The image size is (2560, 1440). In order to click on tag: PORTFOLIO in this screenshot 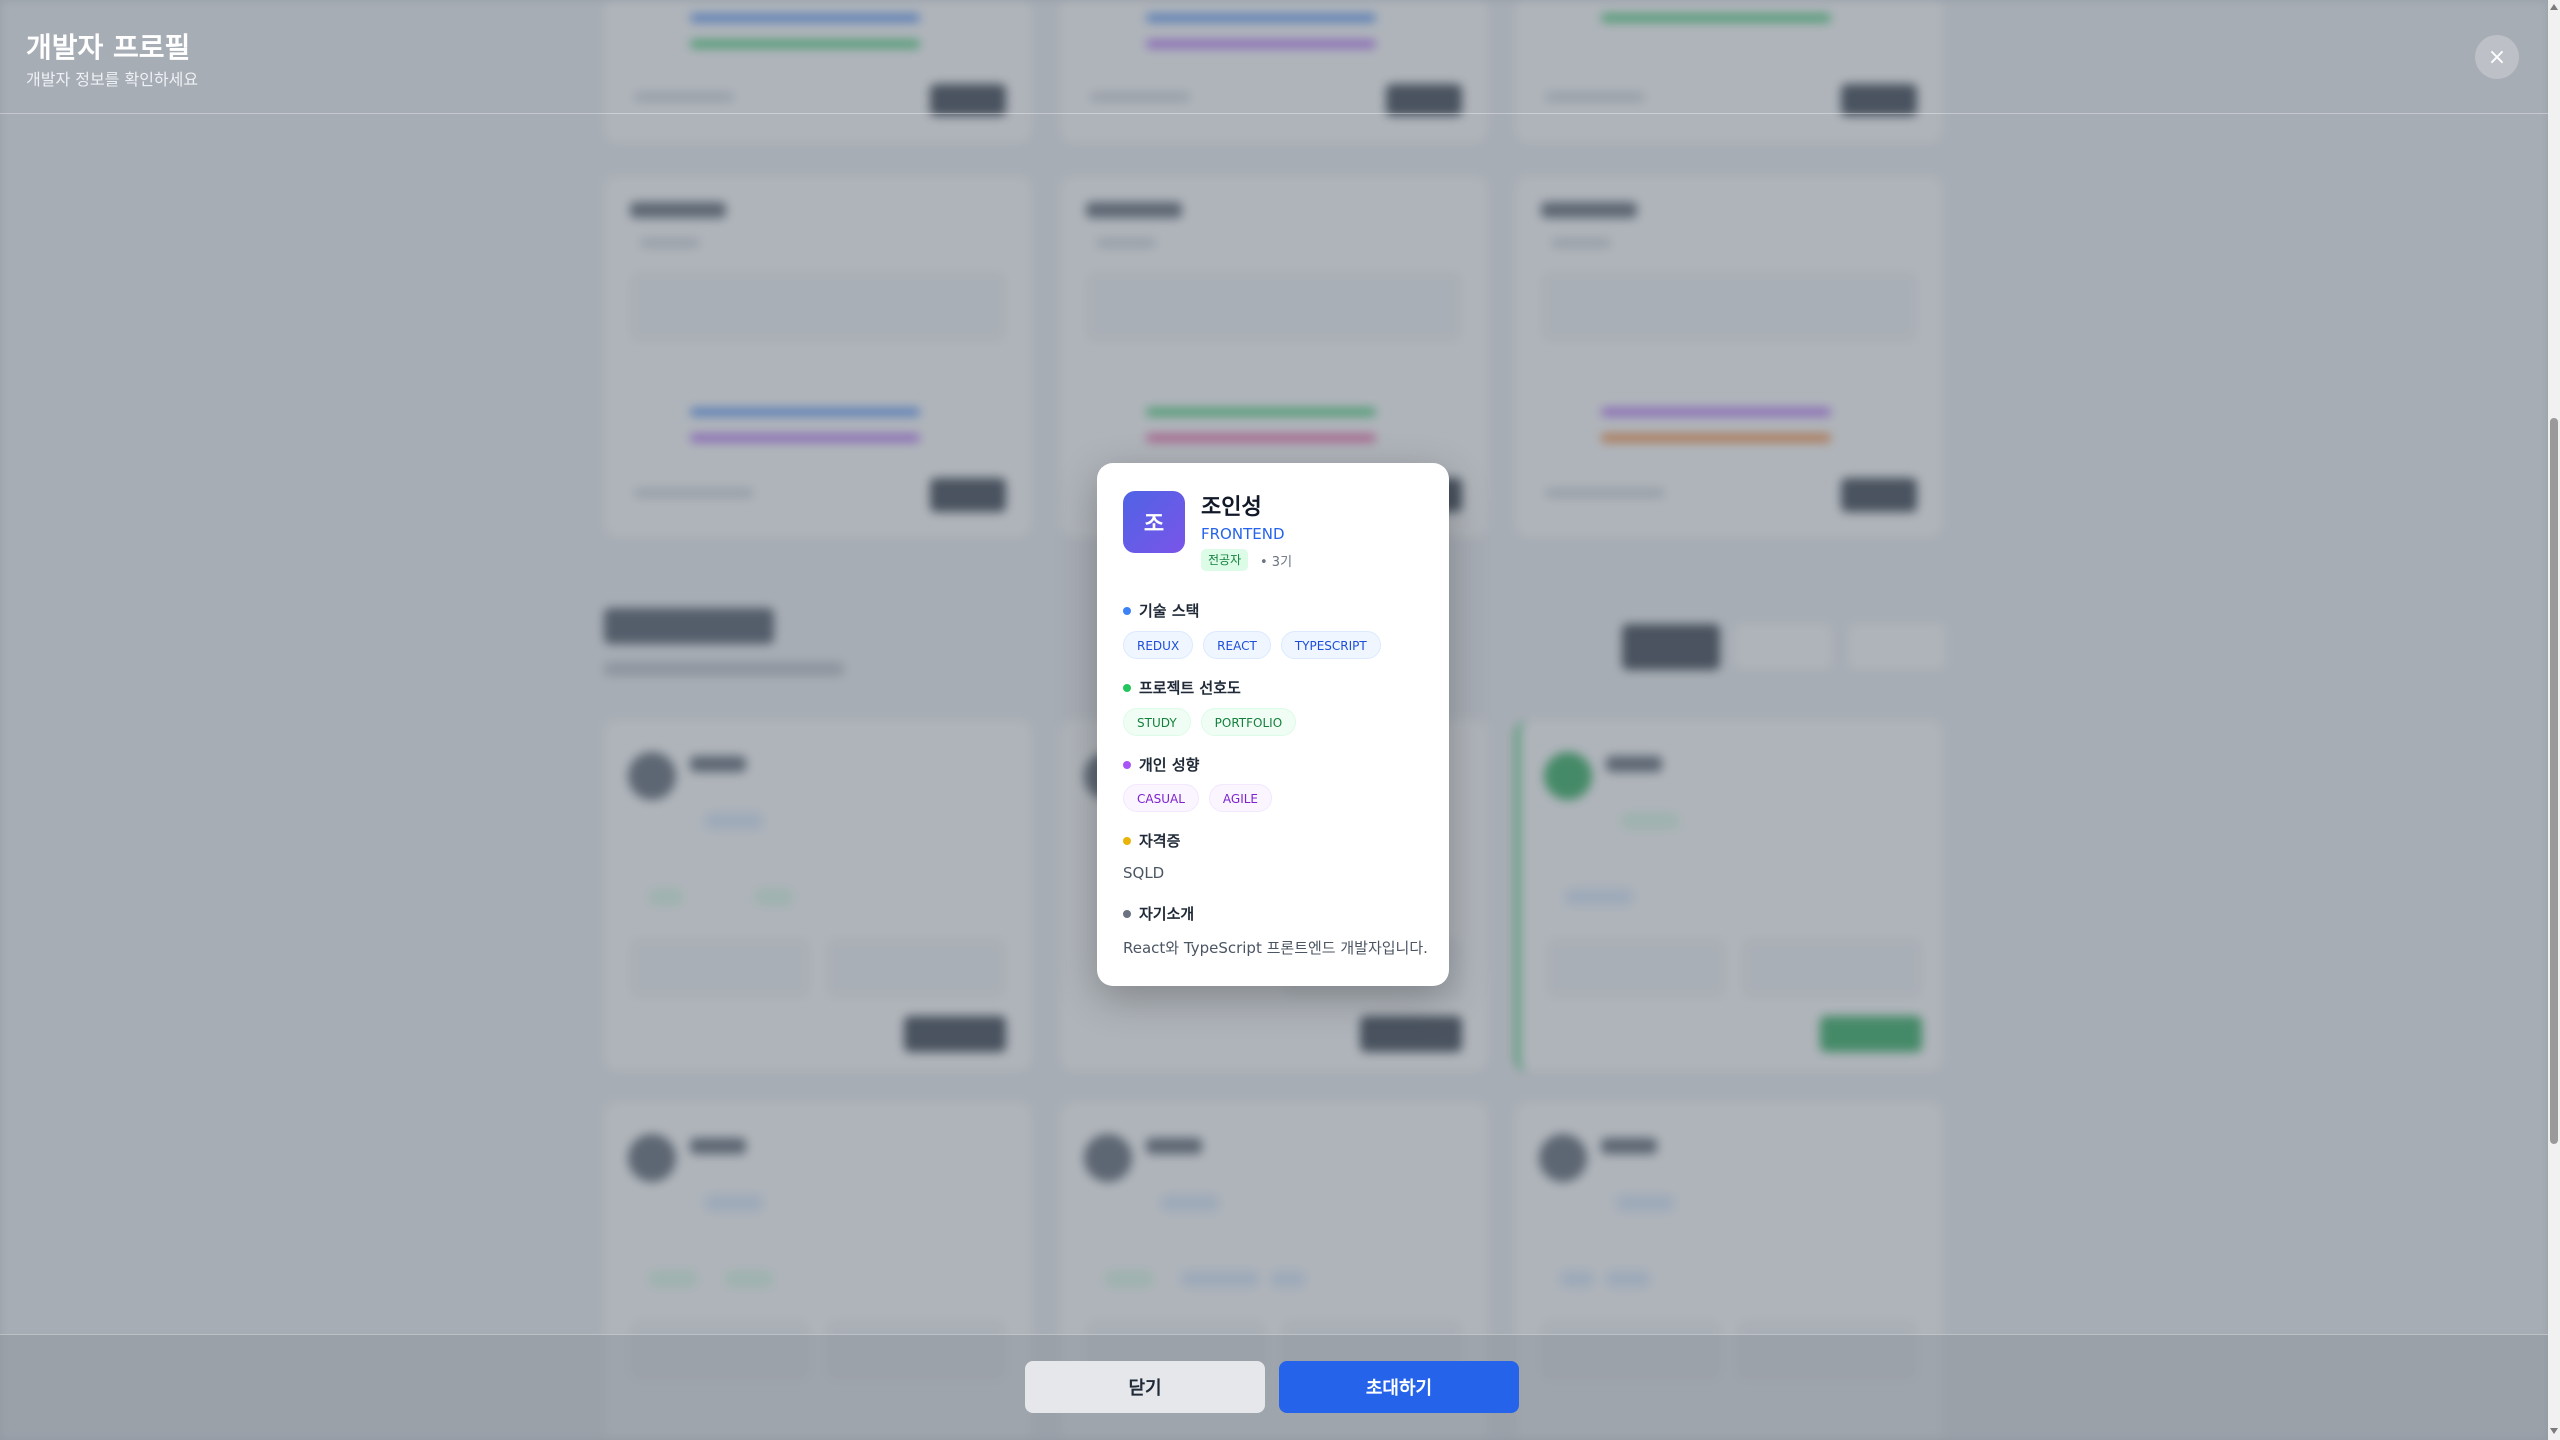, I will do `click(1248, 722)`.